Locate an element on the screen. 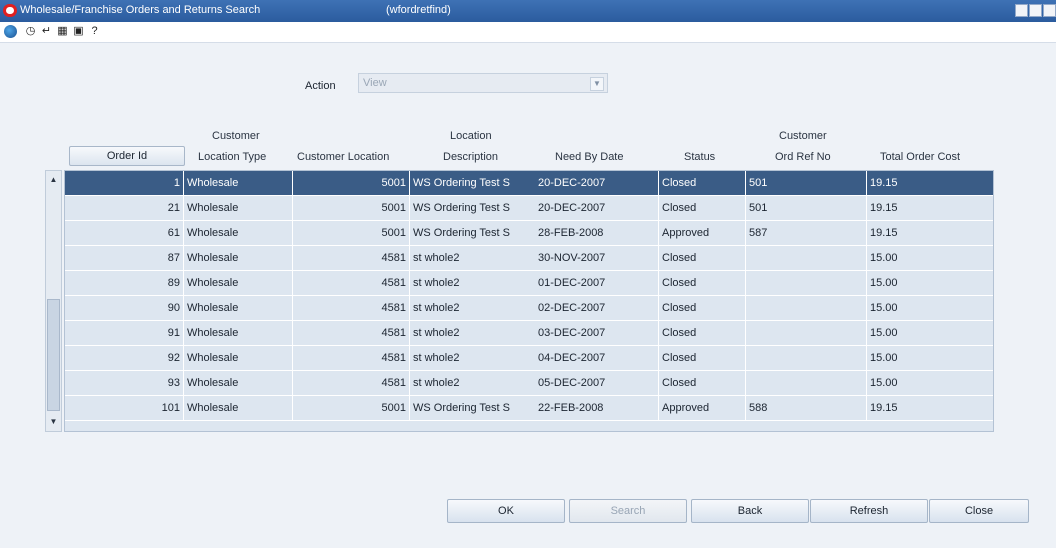 Image resolution: width=1056 pixels, height=548 pixels. cell-date: 02-DEC-2007 is located at coordinates (596, 308).